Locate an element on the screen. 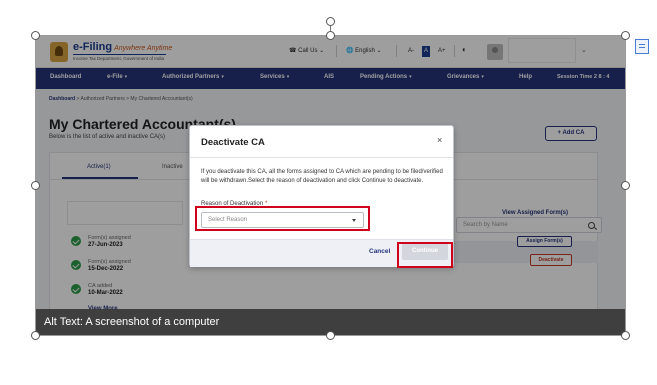  resize-handle-bottom-left is located at coordinates (35, 335).